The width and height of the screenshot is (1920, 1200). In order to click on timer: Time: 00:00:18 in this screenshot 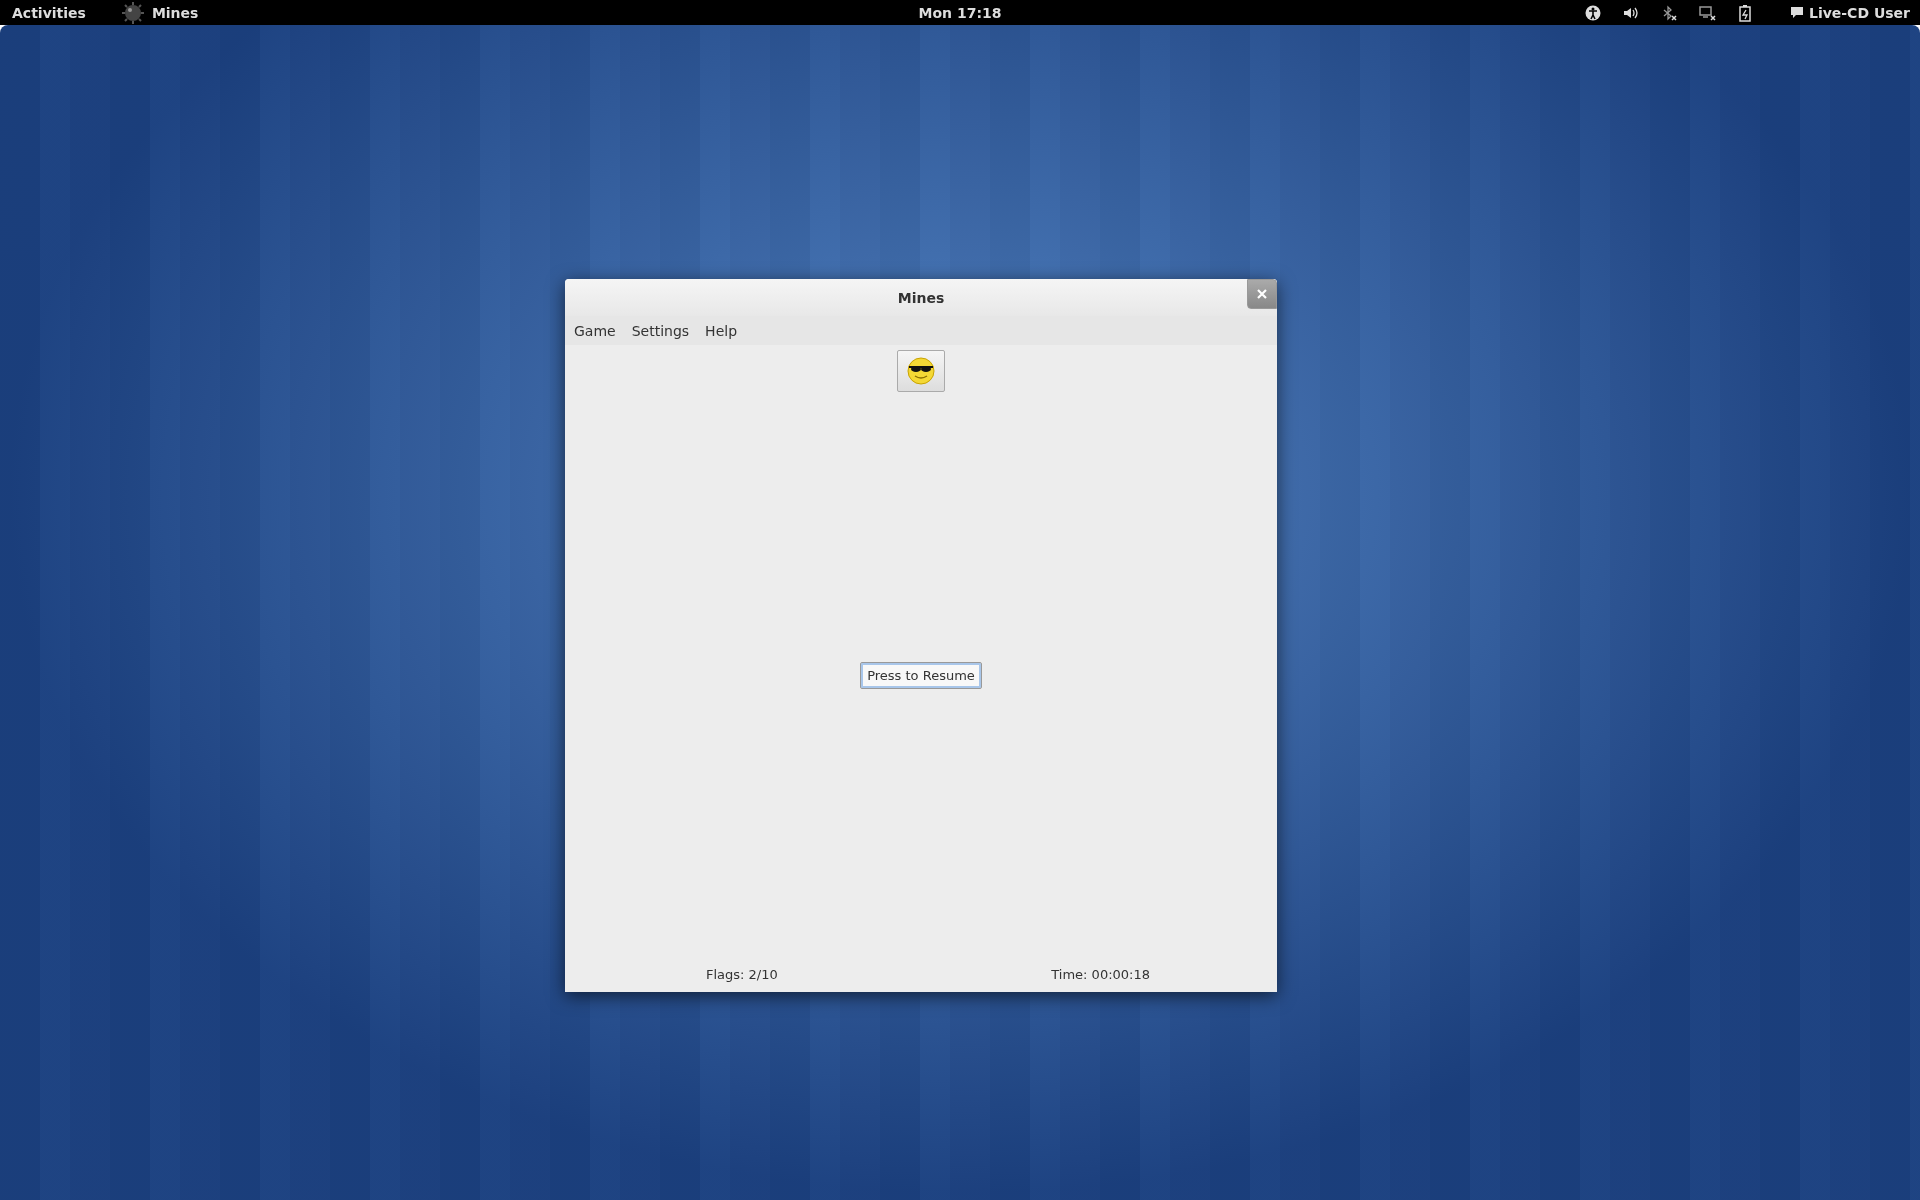, I will do `click(1100, 974)`.